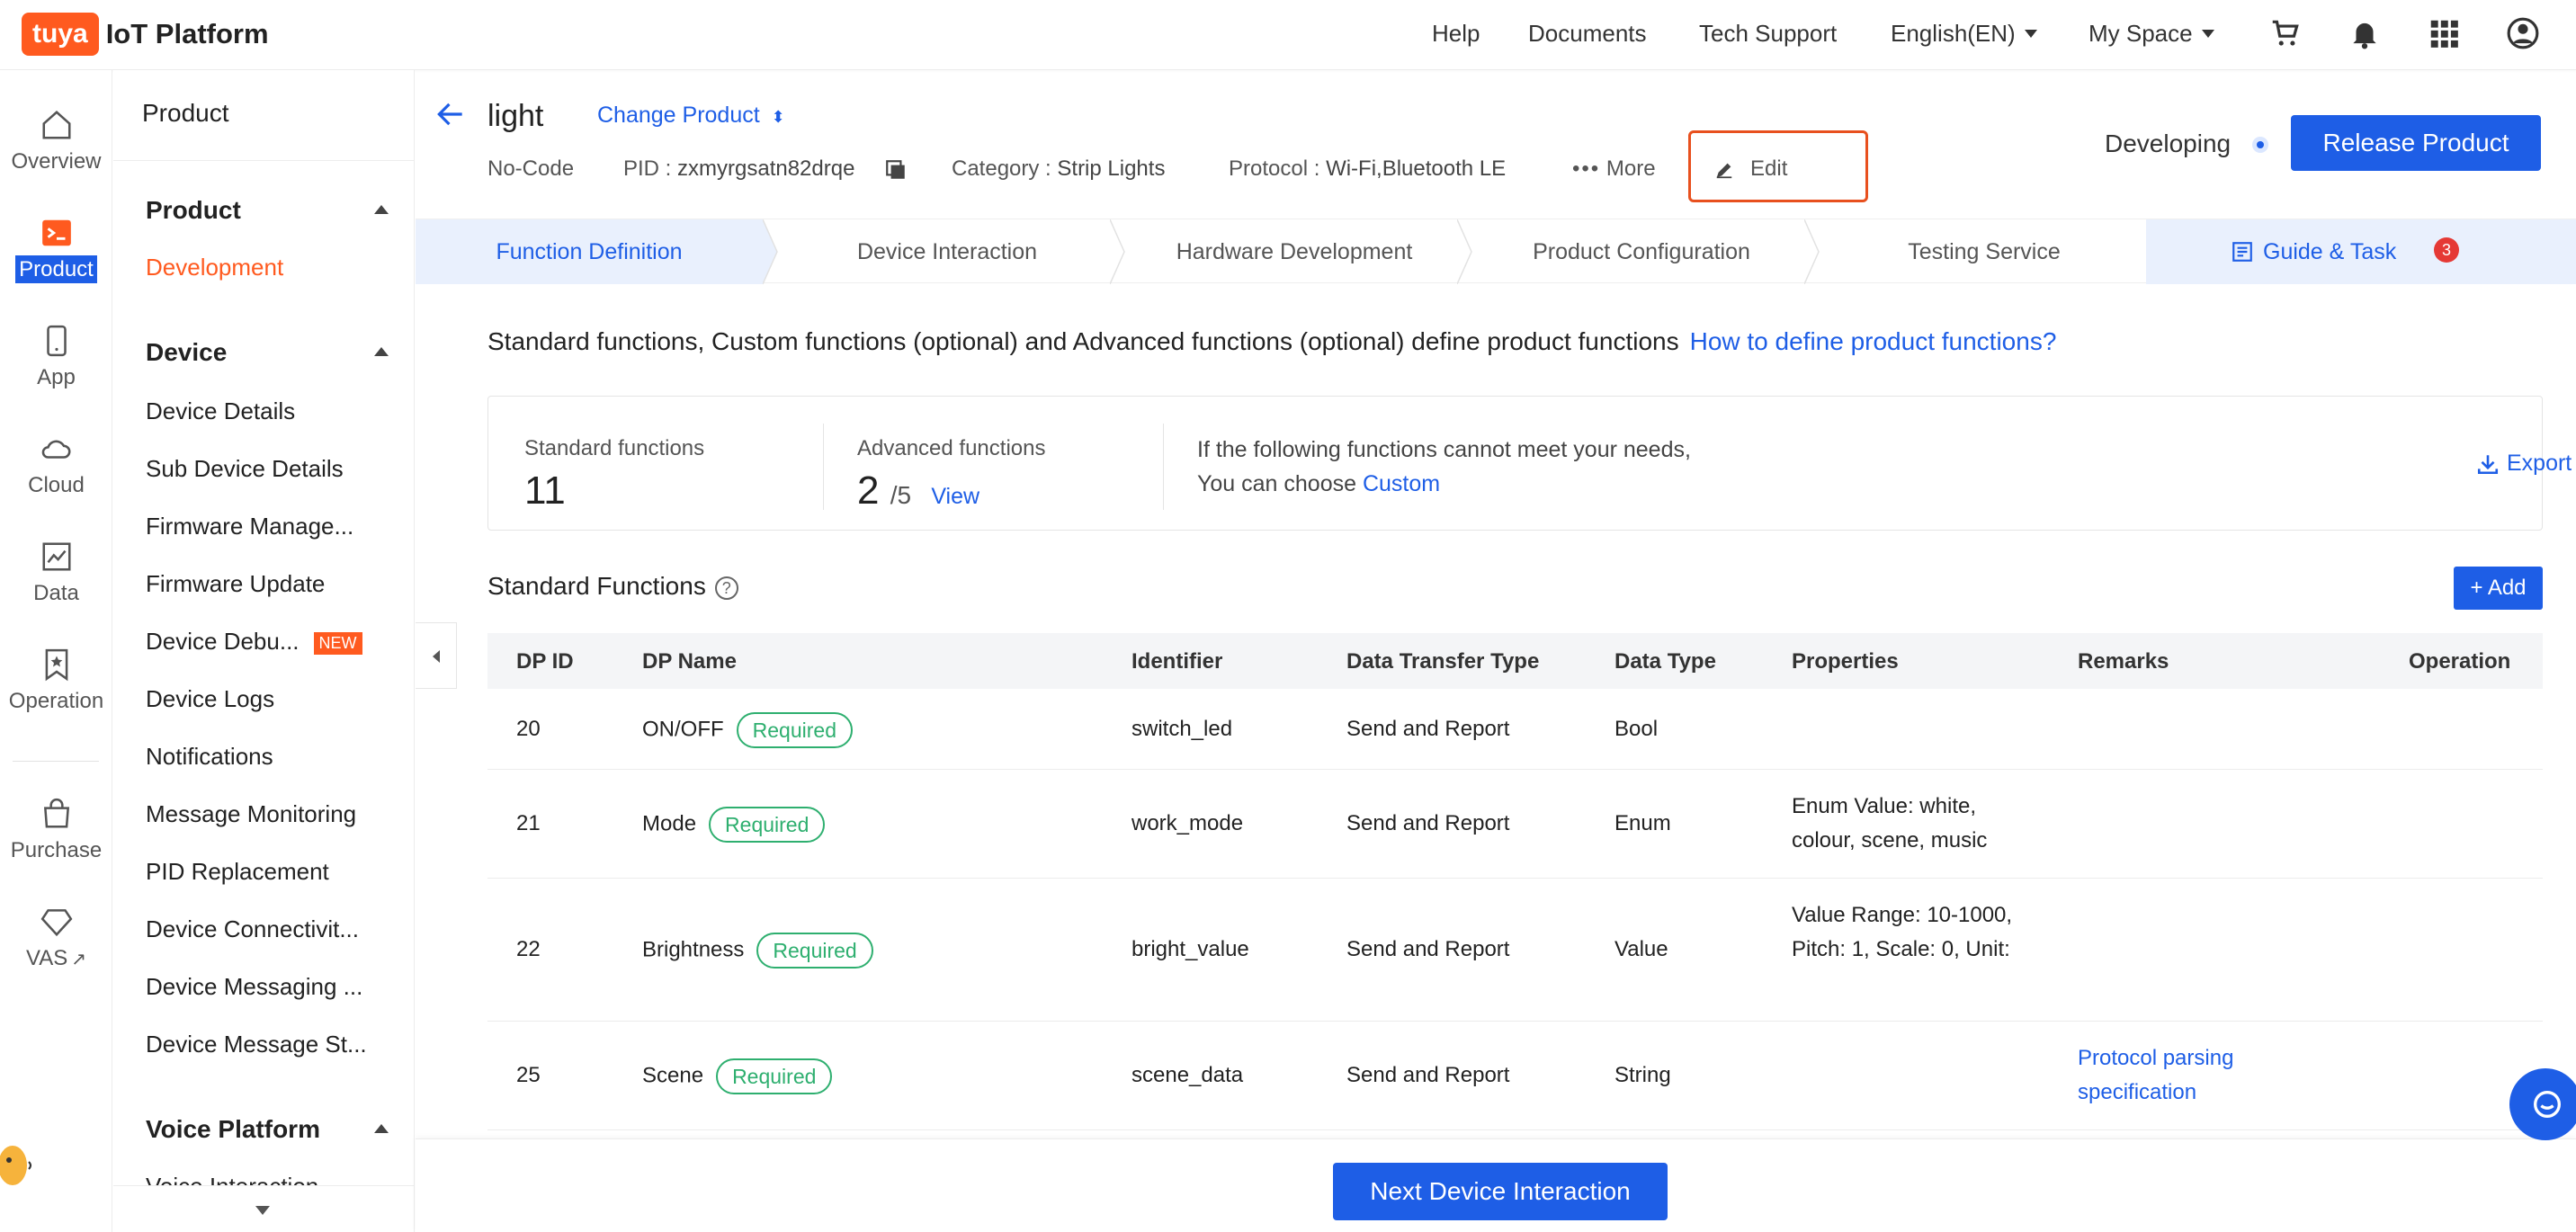  What do you see at coordinates (56, 830) in the screenshot?
I see `rail-purchase: Purchase` at bounding box center [56, 830].